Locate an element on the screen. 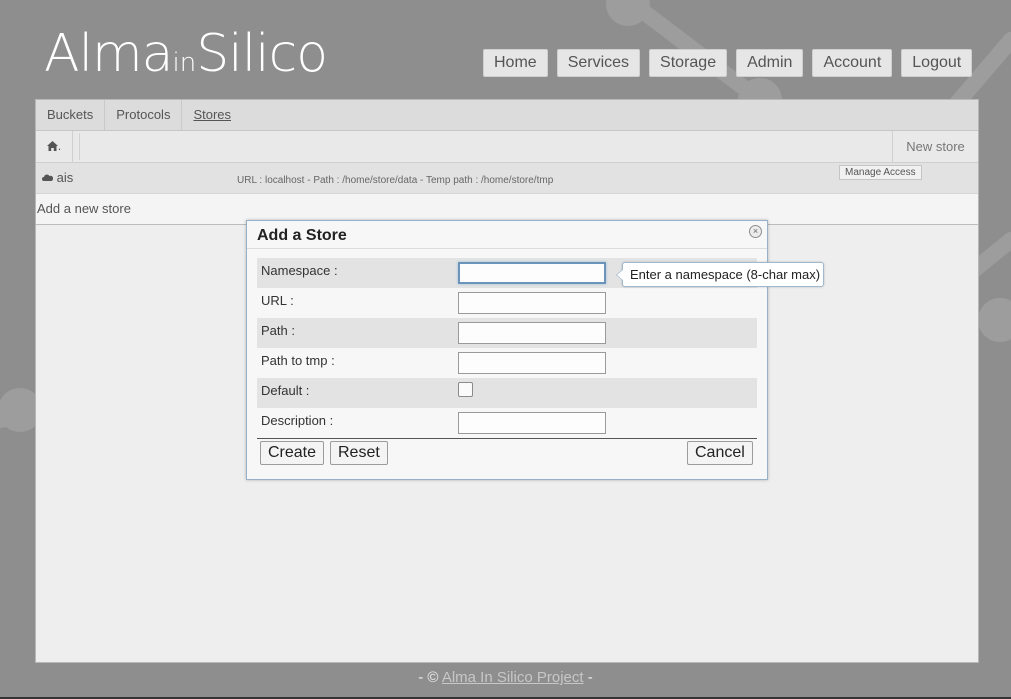  new-store-button: New store is located at coordinates (935, 146).